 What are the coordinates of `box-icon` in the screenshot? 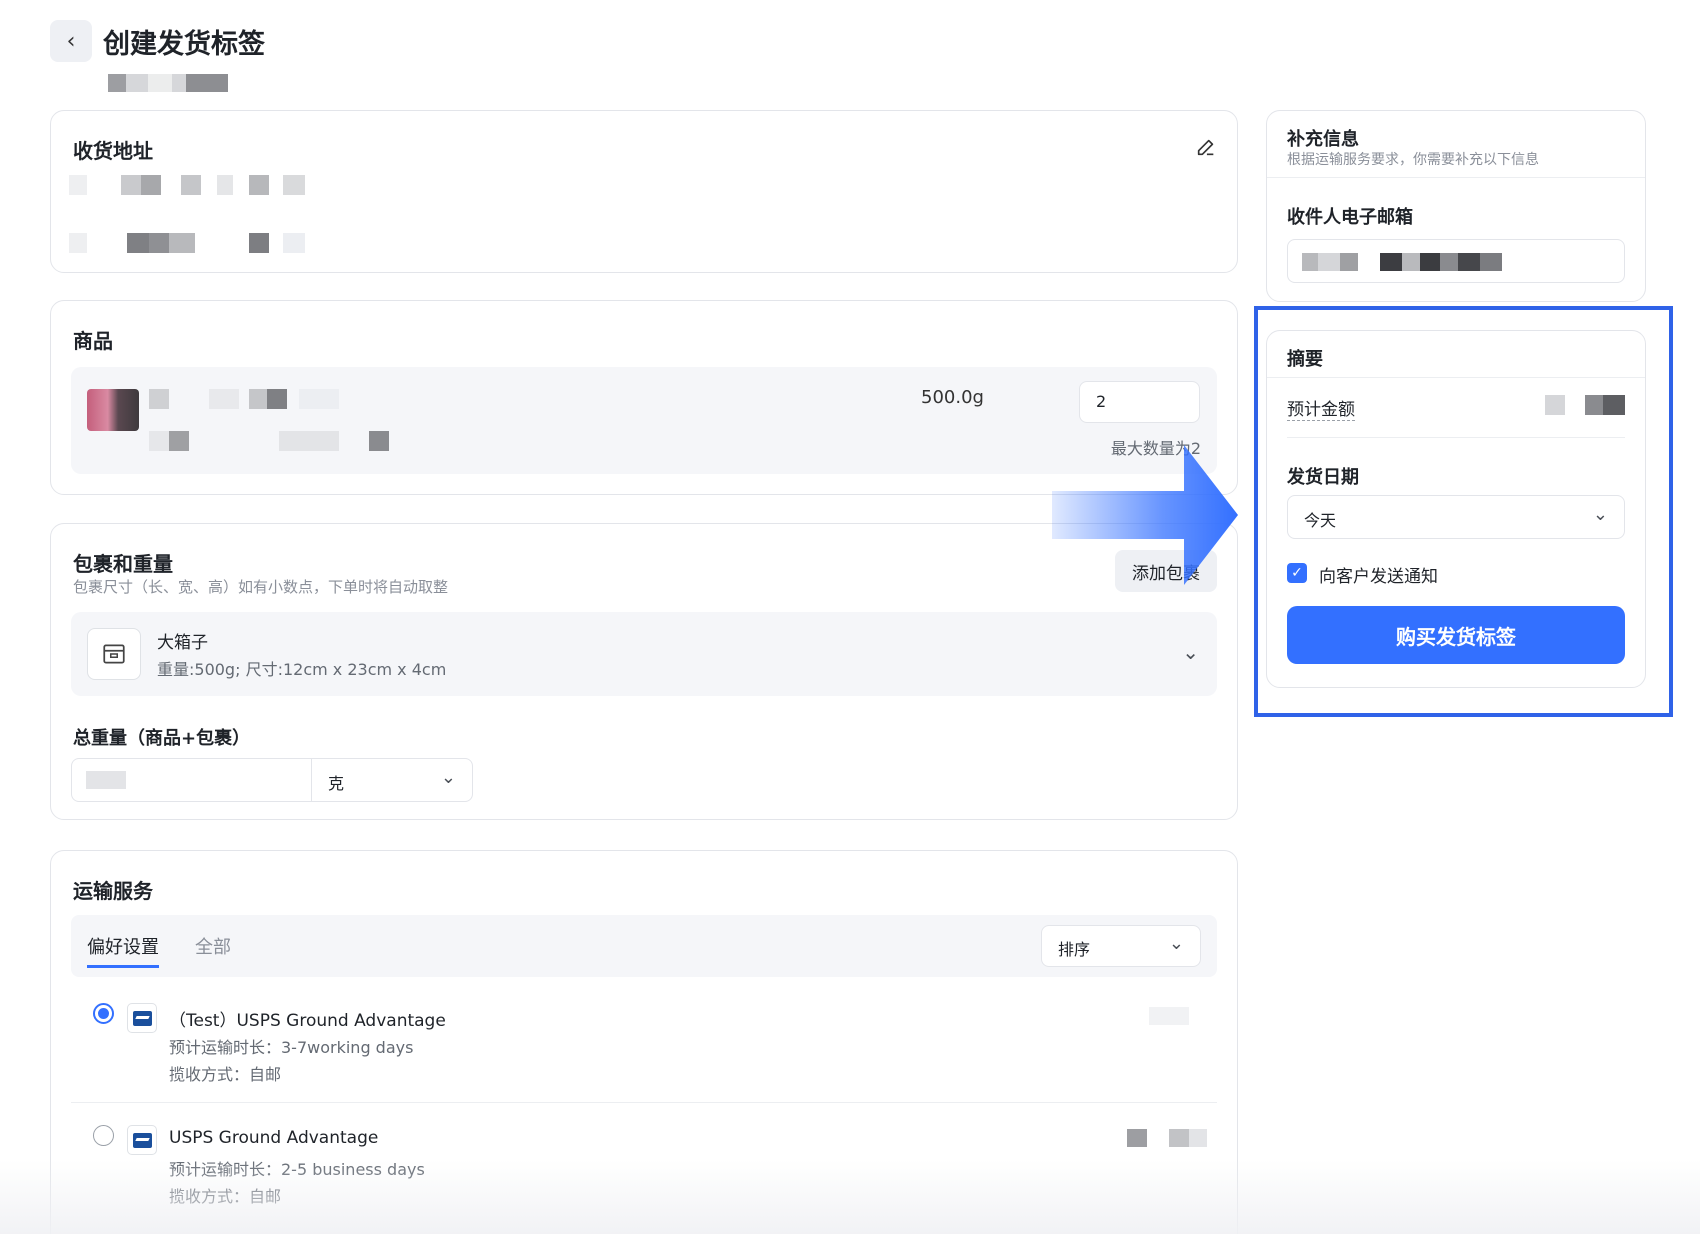 It's located at (114, 654).